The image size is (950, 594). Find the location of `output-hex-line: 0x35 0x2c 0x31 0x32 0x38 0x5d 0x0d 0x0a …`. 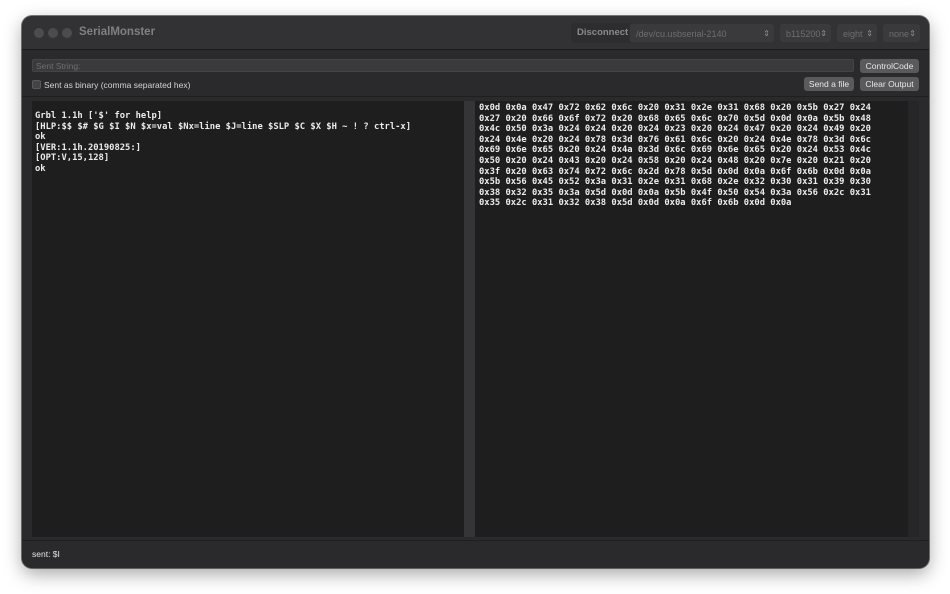

output-hex-line: 0x35 0x2c 0x31 0x32 0x38 0x5d 0x0d 0x0a … is located at coordinates (635, 203).